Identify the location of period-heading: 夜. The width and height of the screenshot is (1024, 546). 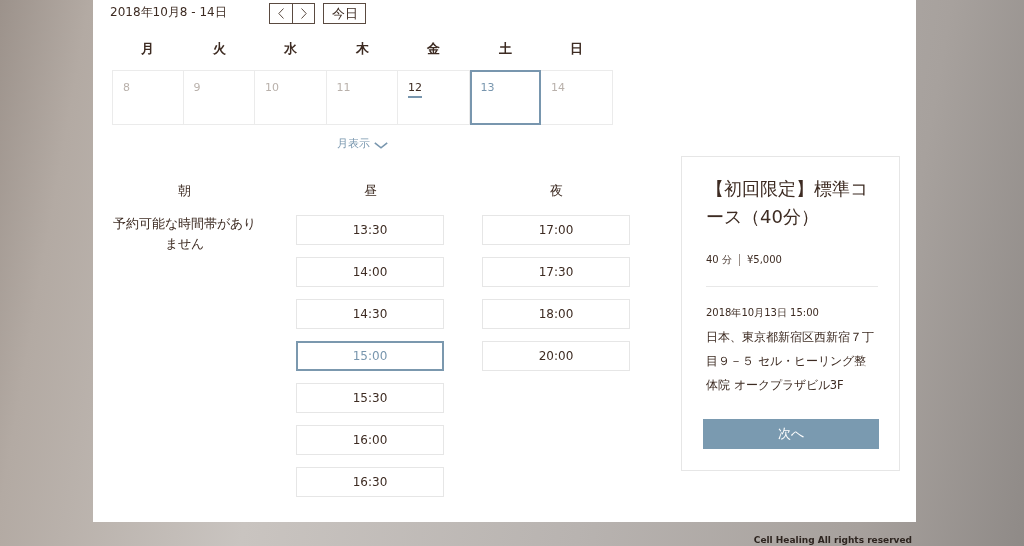
(556, 191).